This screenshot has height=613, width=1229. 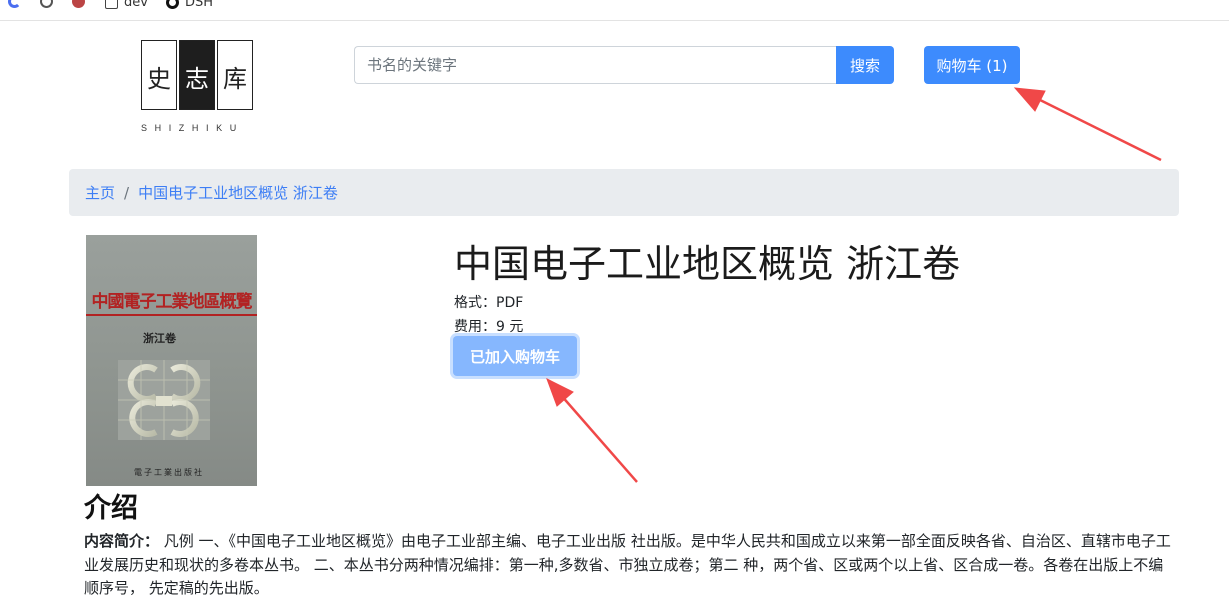 What do you see at coordinates (172, 302) in the screenshot?
I see `cover-title: 中國電子工業地區概覽` at bounding box center [172, 302].